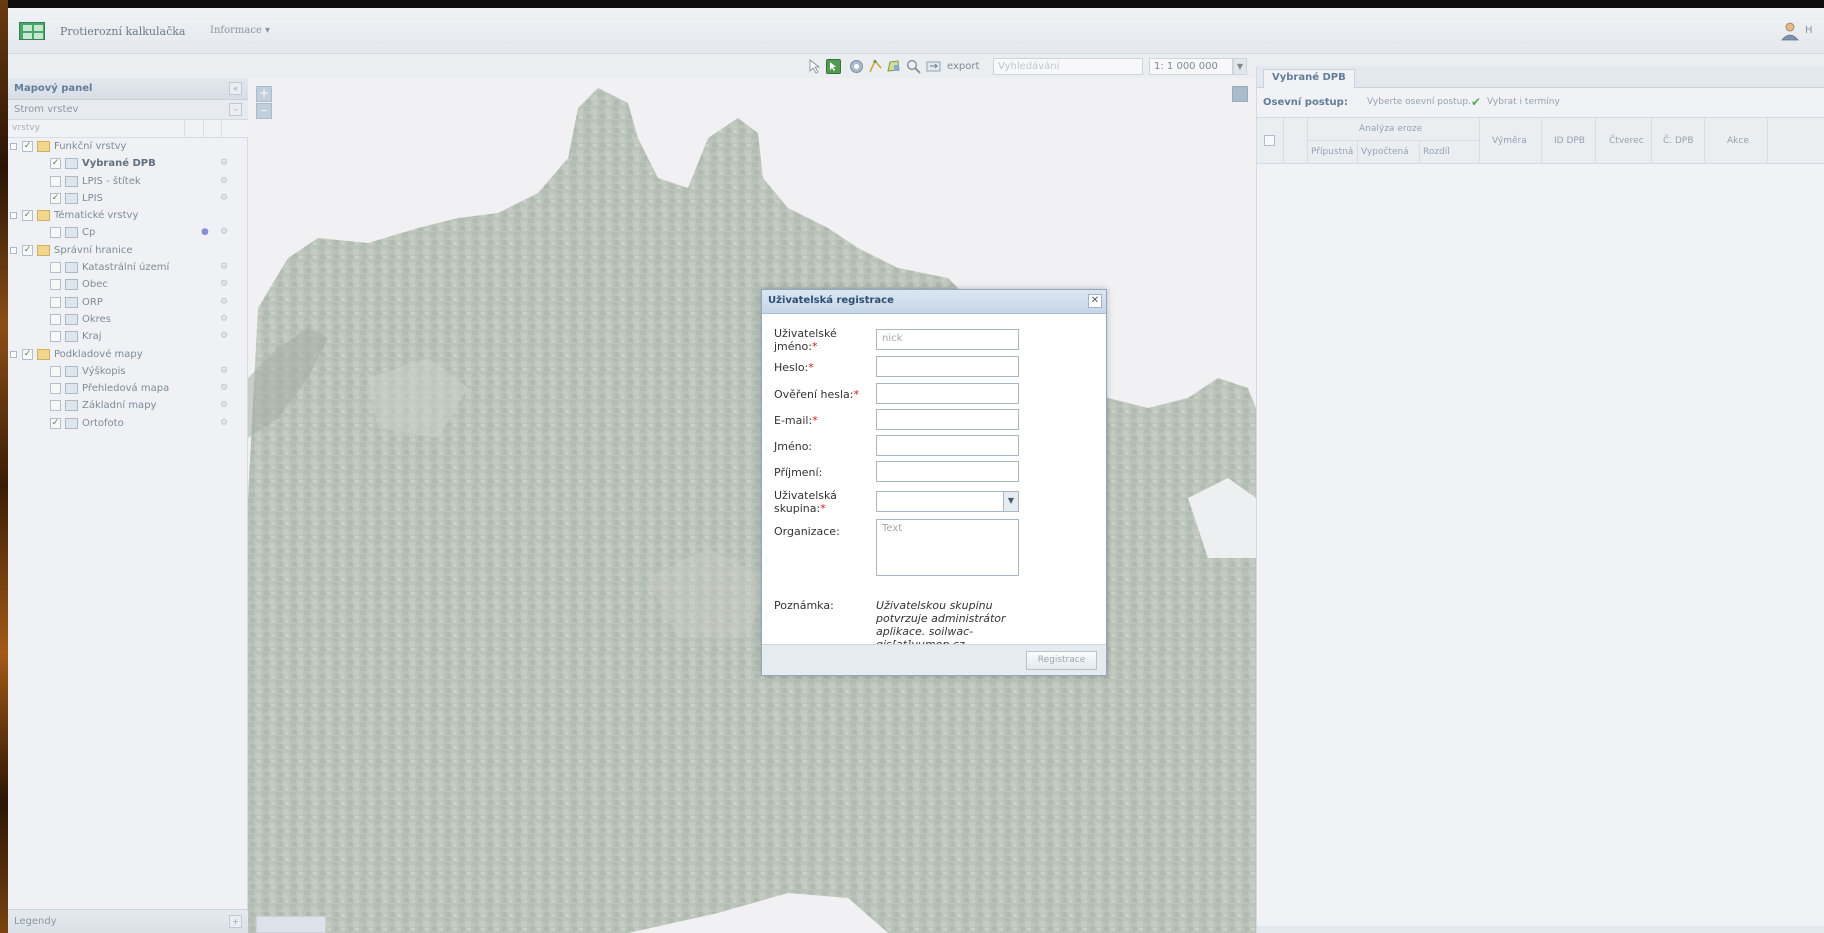 The width and height of the screenshot is (1824, 933). What do you see at coordinates (934, 659) in the screenshot?
I see `dialog-footer: Registrace` at bounding box center [934, 659].